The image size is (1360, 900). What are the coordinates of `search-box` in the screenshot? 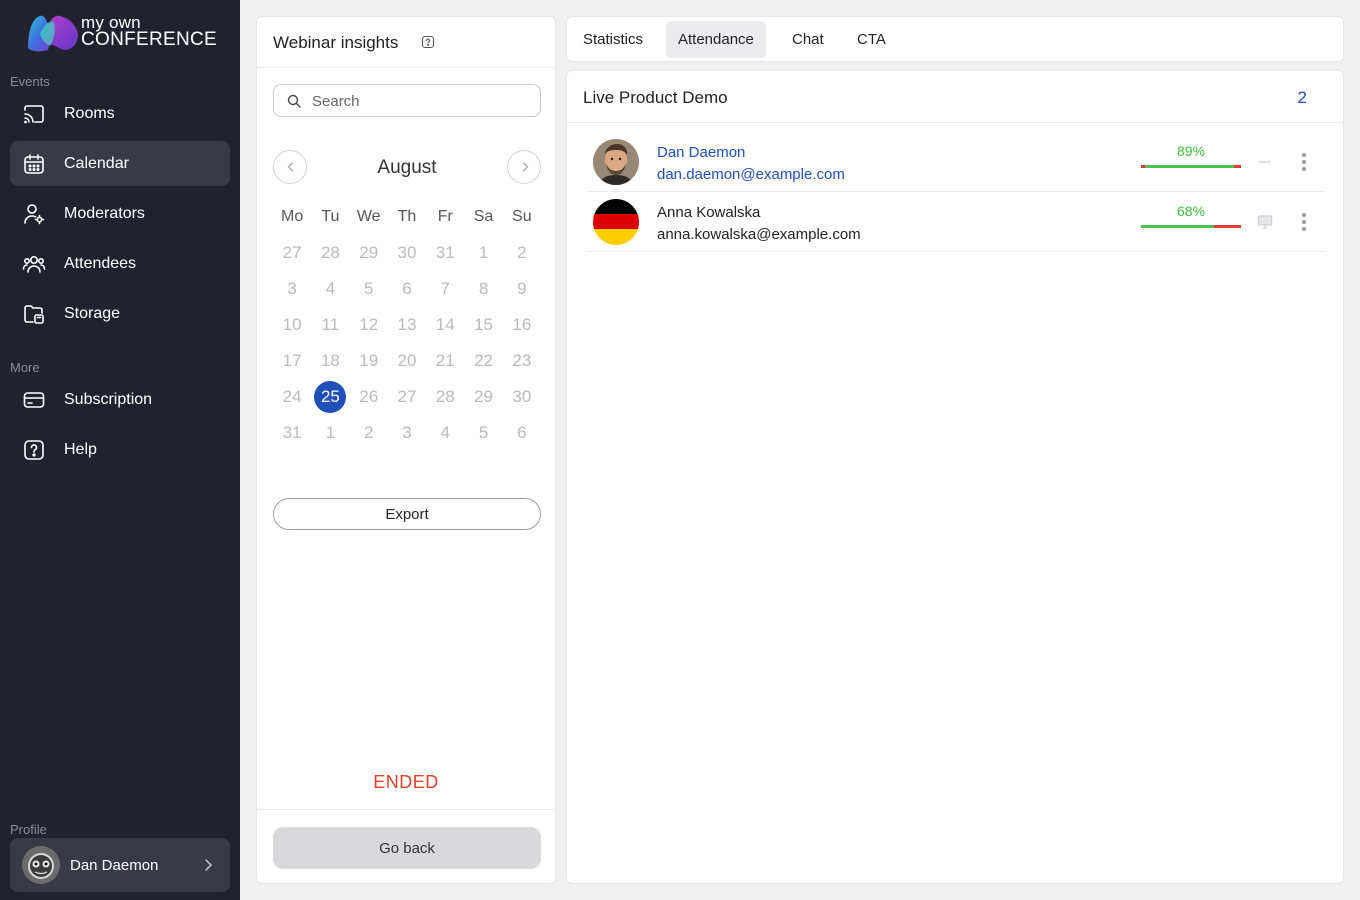 It's located at (407, 100).